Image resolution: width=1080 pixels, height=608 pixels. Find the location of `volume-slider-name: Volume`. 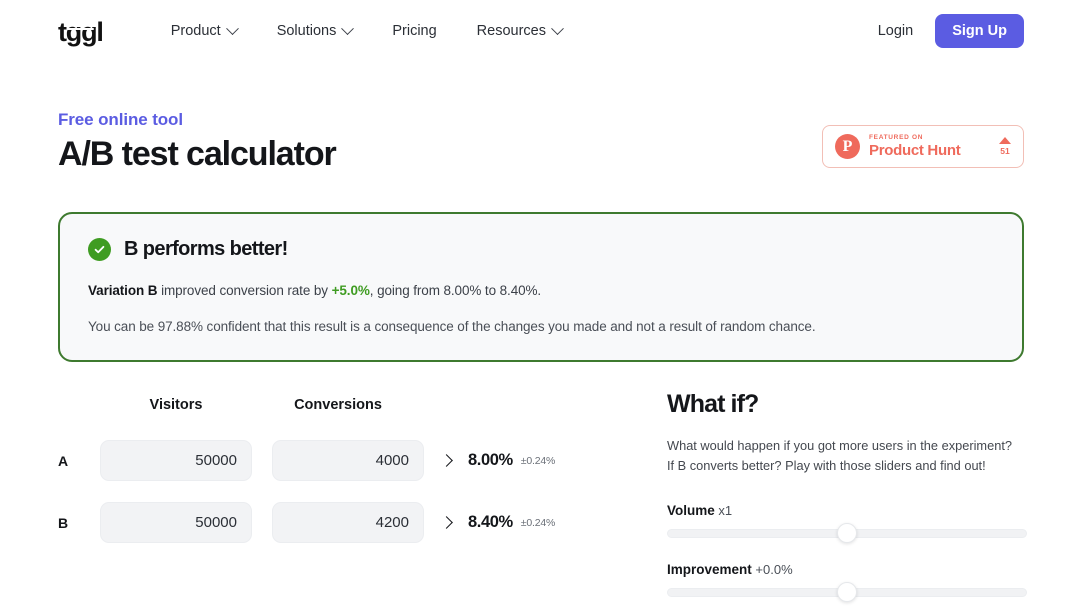

volume-slider-name: Volume is located at coordinates (691, 510).